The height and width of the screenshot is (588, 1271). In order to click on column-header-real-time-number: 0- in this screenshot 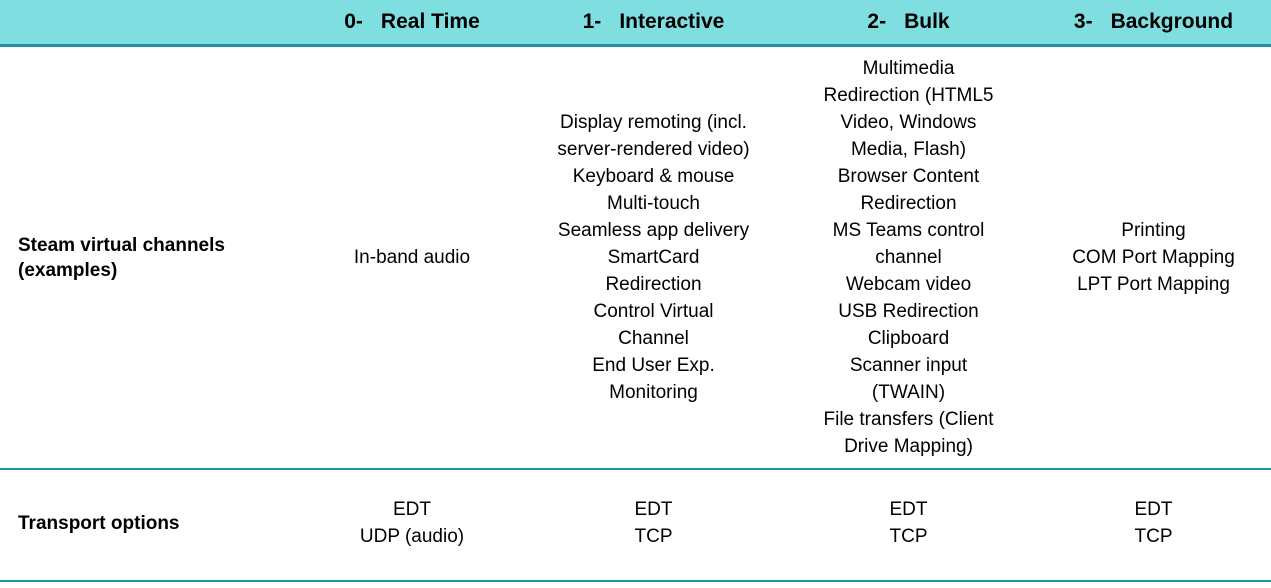, I will do `click(353, 22)`.